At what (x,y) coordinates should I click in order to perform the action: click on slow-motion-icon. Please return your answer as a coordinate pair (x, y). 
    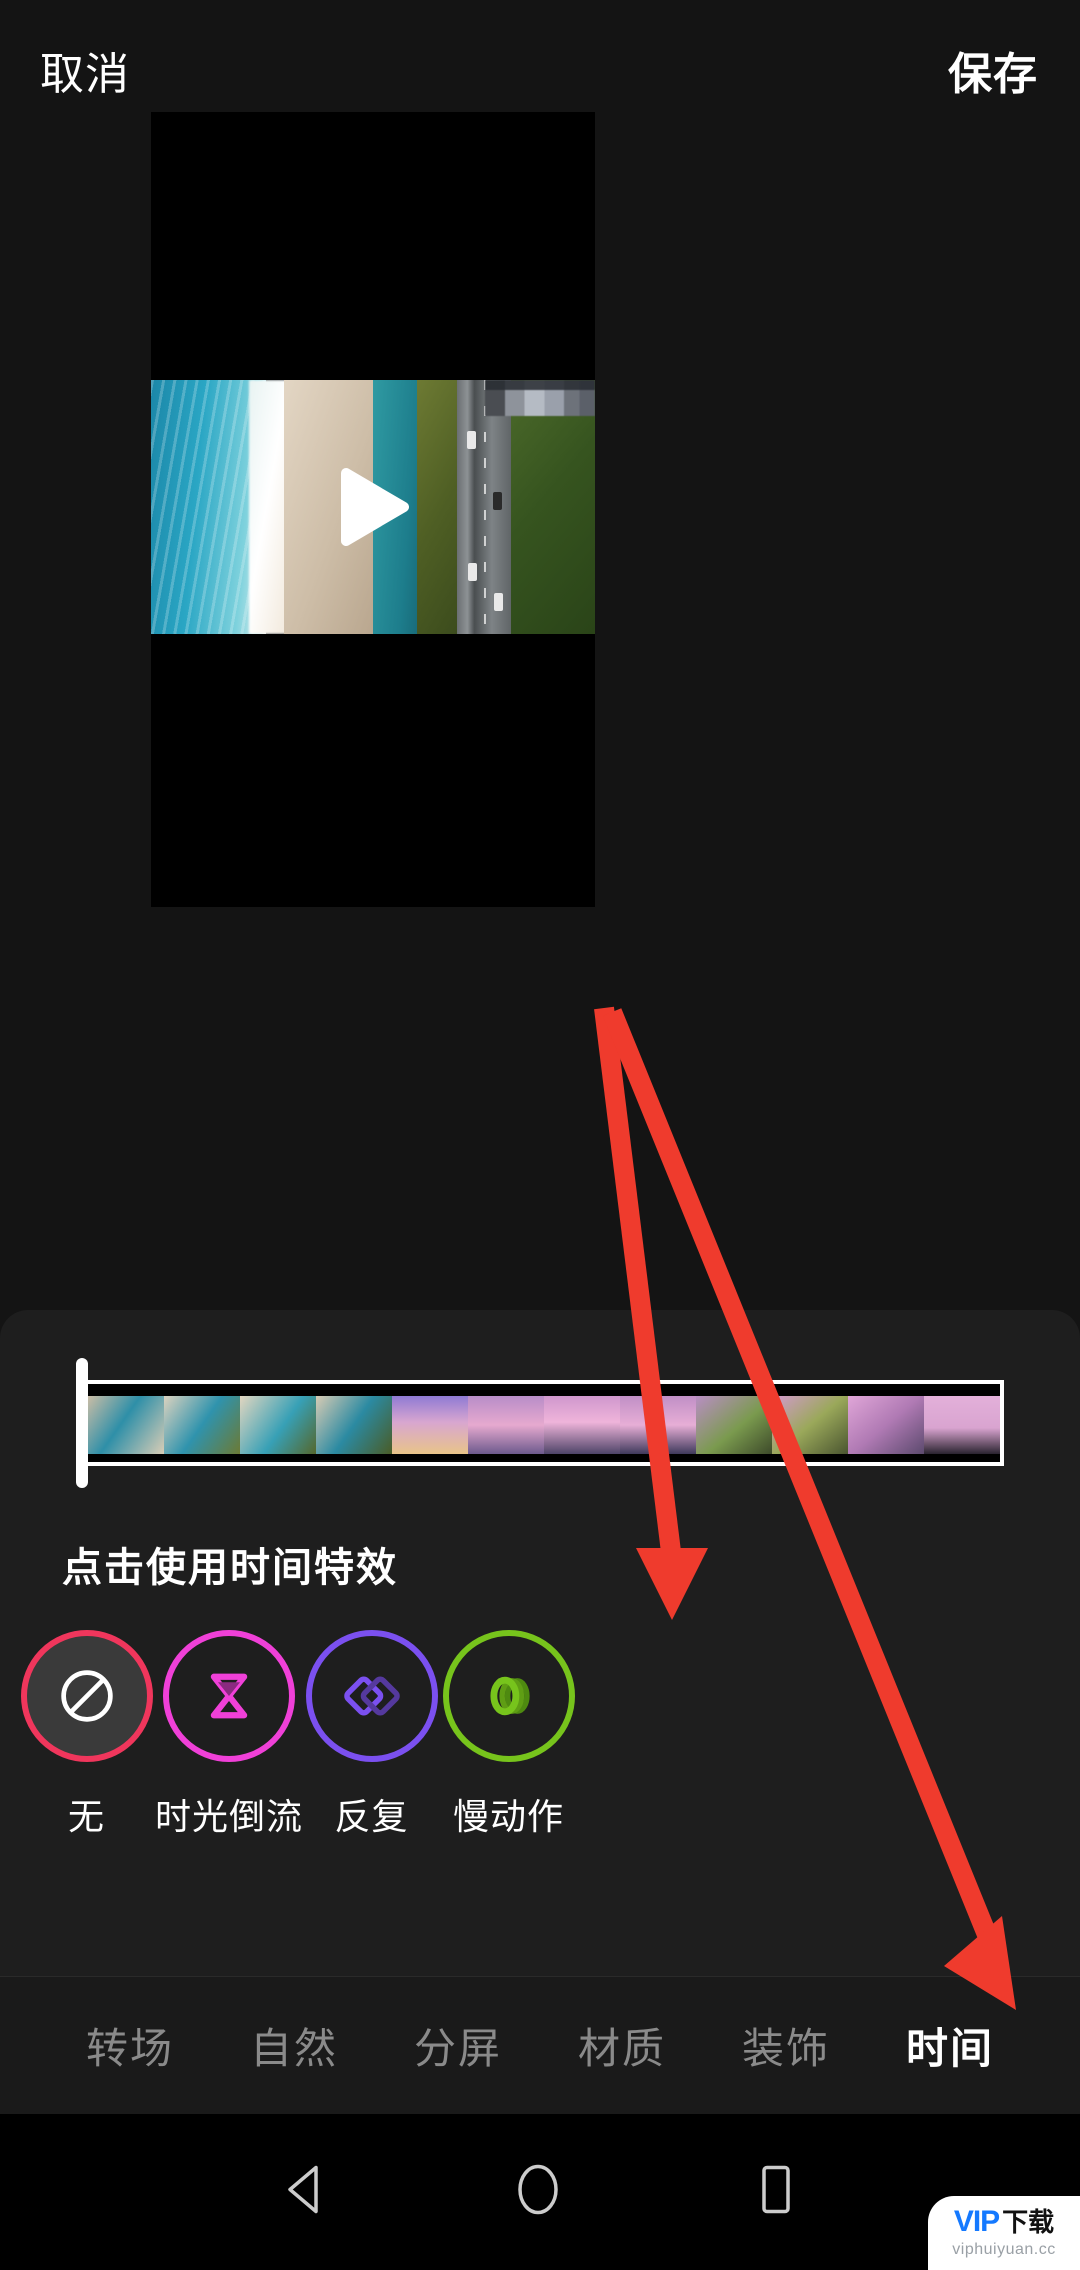
    Looking at the image, I should click on (509, 1696).